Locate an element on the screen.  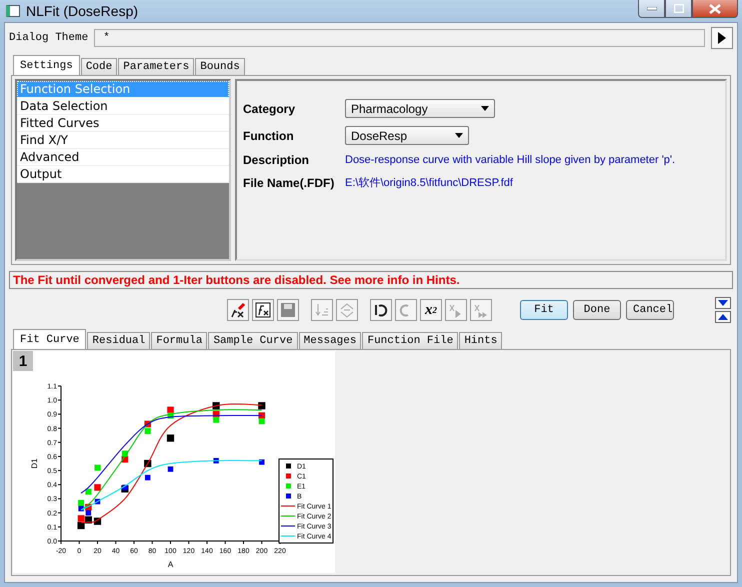
tab: Function File is located at coordinates (410, 340).